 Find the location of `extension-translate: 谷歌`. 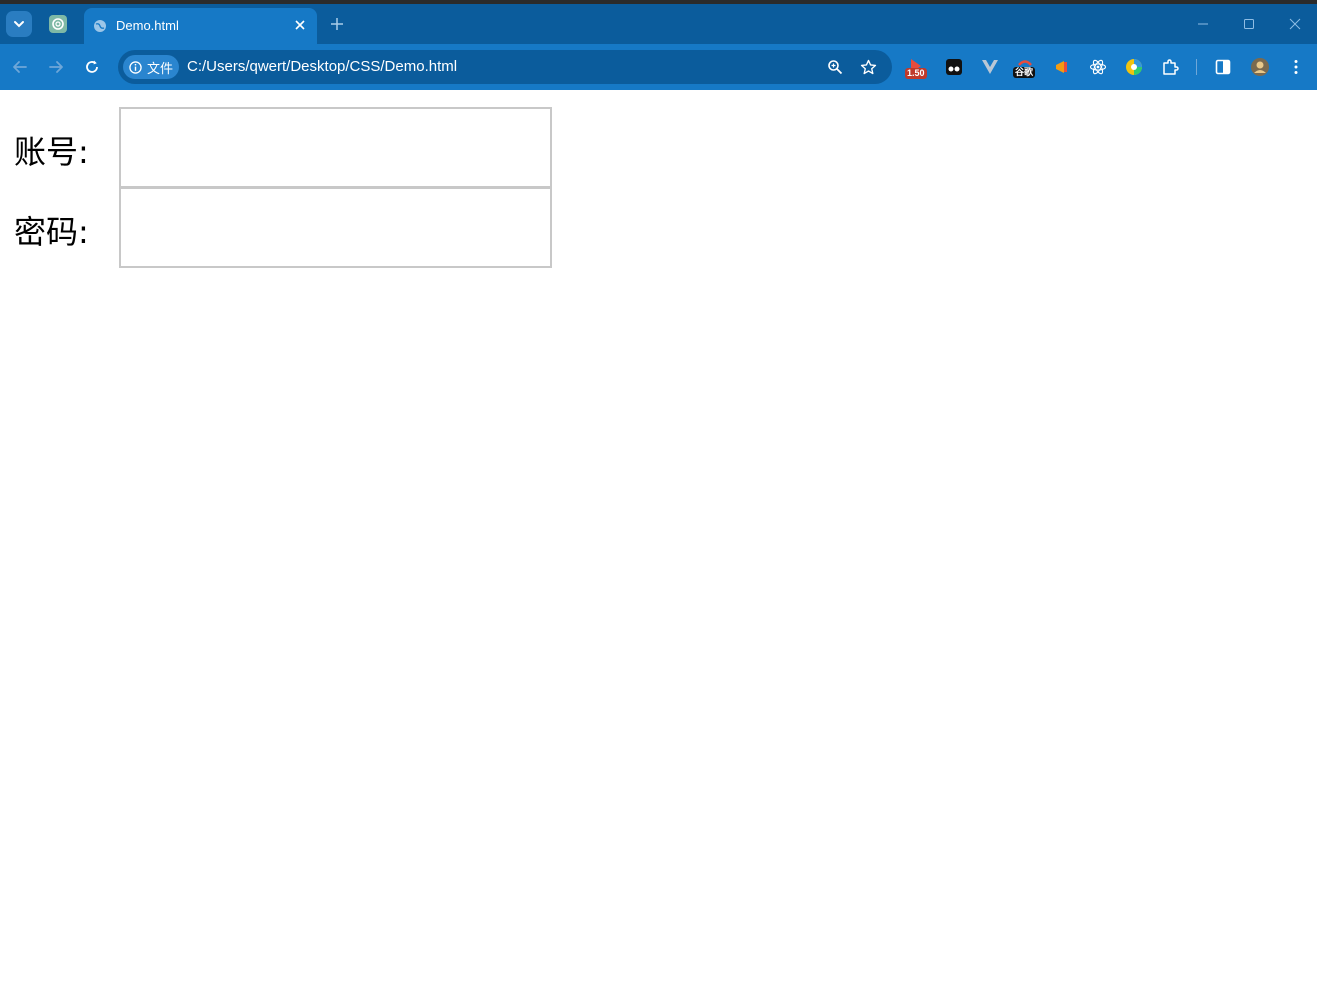

extension-translate: 谷歌 is located at coordinates (1025, 67).